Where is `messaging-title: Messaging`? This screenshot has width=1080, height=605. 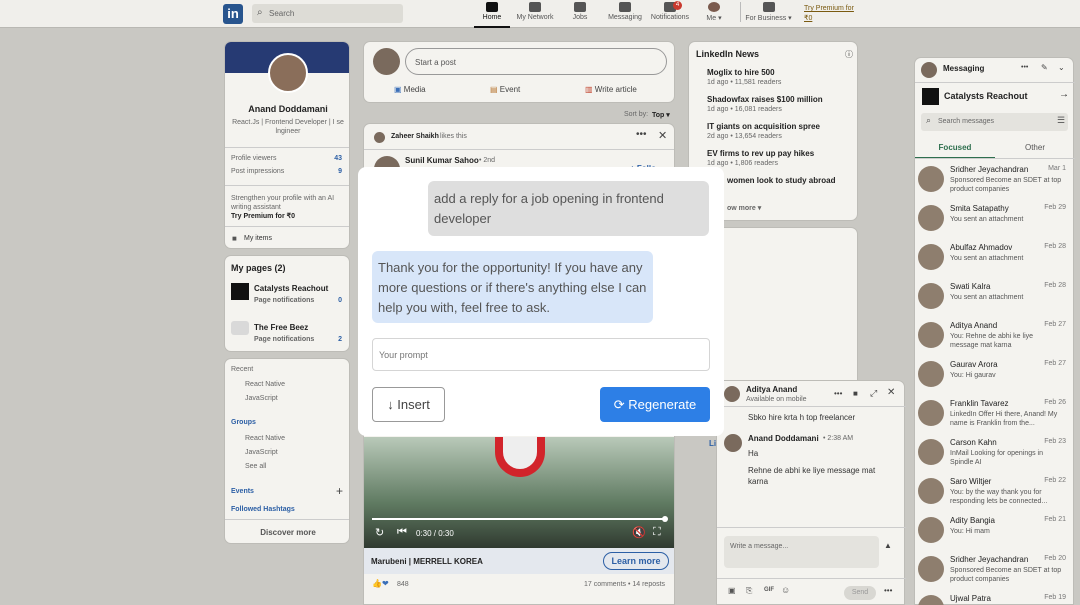
messaging-title: Messaging is located at coordinates (963, 68).